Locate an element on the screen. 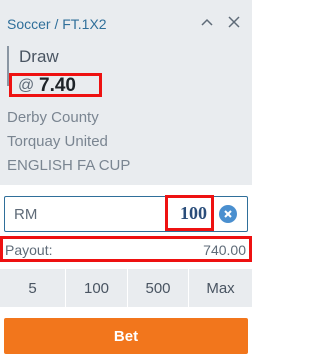 This screenshot has width=320, height=358. payout-value: 740.00 is located at coordinates (224, 250).